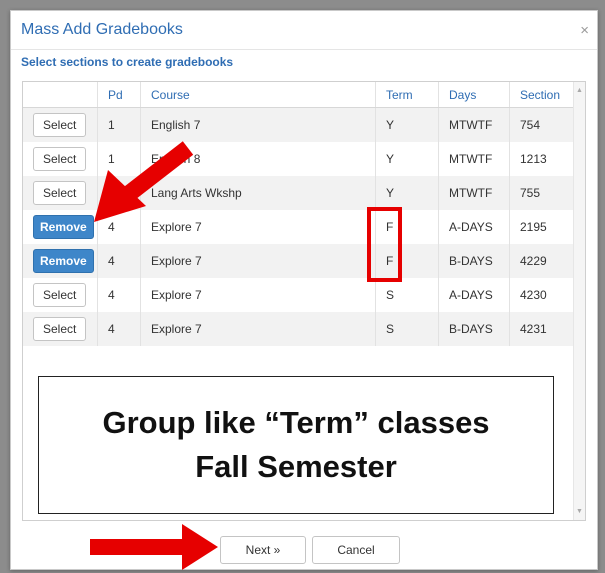  Describe the element at coordinates (304, 49) in the screenshot. I see `title-divider` at that location.